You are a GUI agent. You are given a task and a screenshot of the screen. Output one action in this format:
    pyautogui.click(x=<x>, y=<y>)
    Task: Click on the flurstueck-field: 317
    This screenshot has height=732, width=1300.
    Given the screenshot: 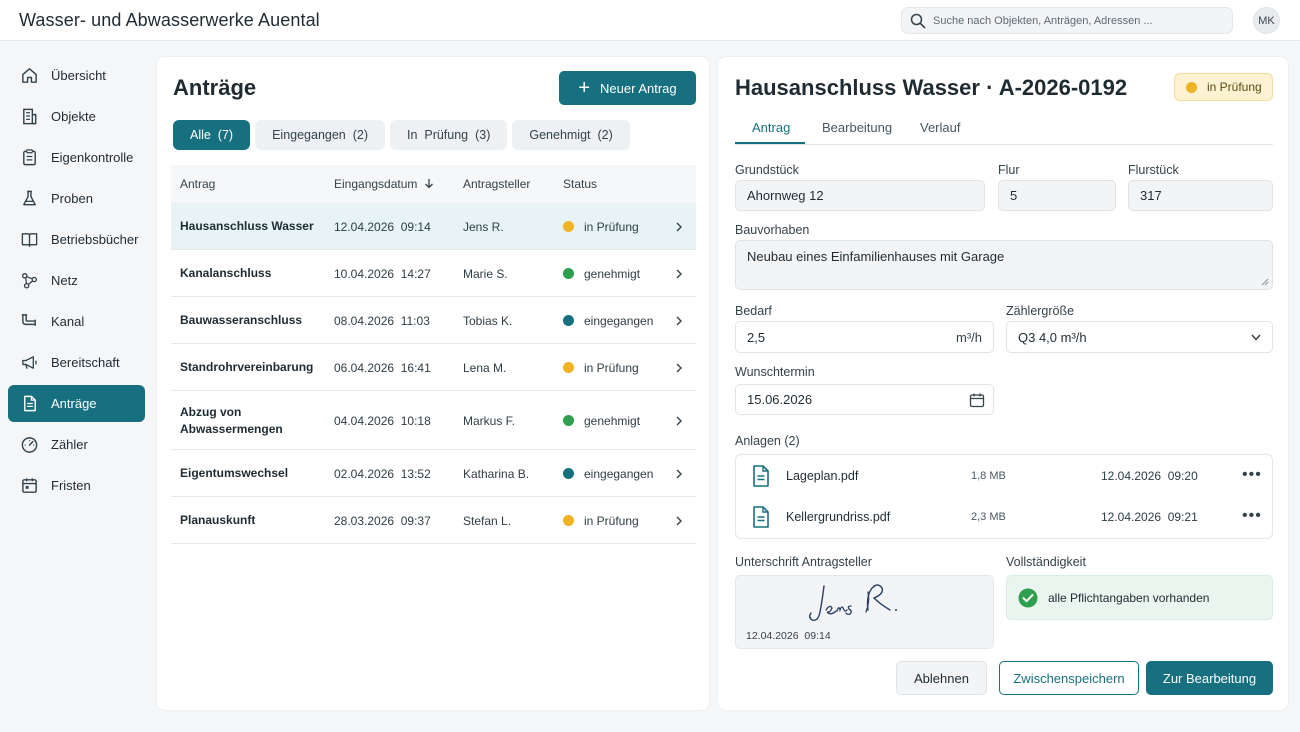 What is the action you would take?
    pyautogui.click(x=1200, y=195)
    